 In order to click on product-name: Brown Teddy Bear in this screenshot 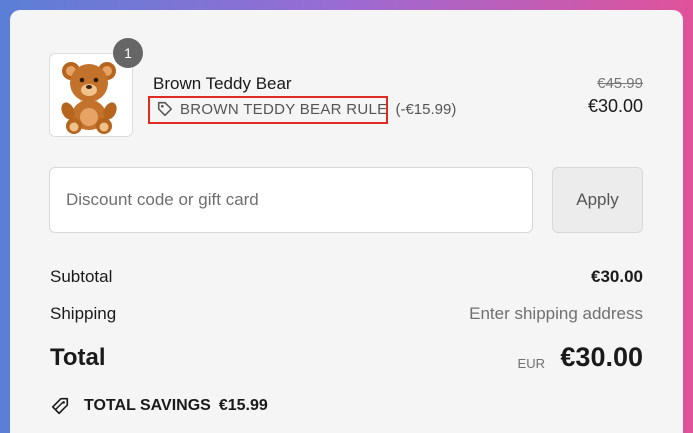, I will do `click(222, 83)`.